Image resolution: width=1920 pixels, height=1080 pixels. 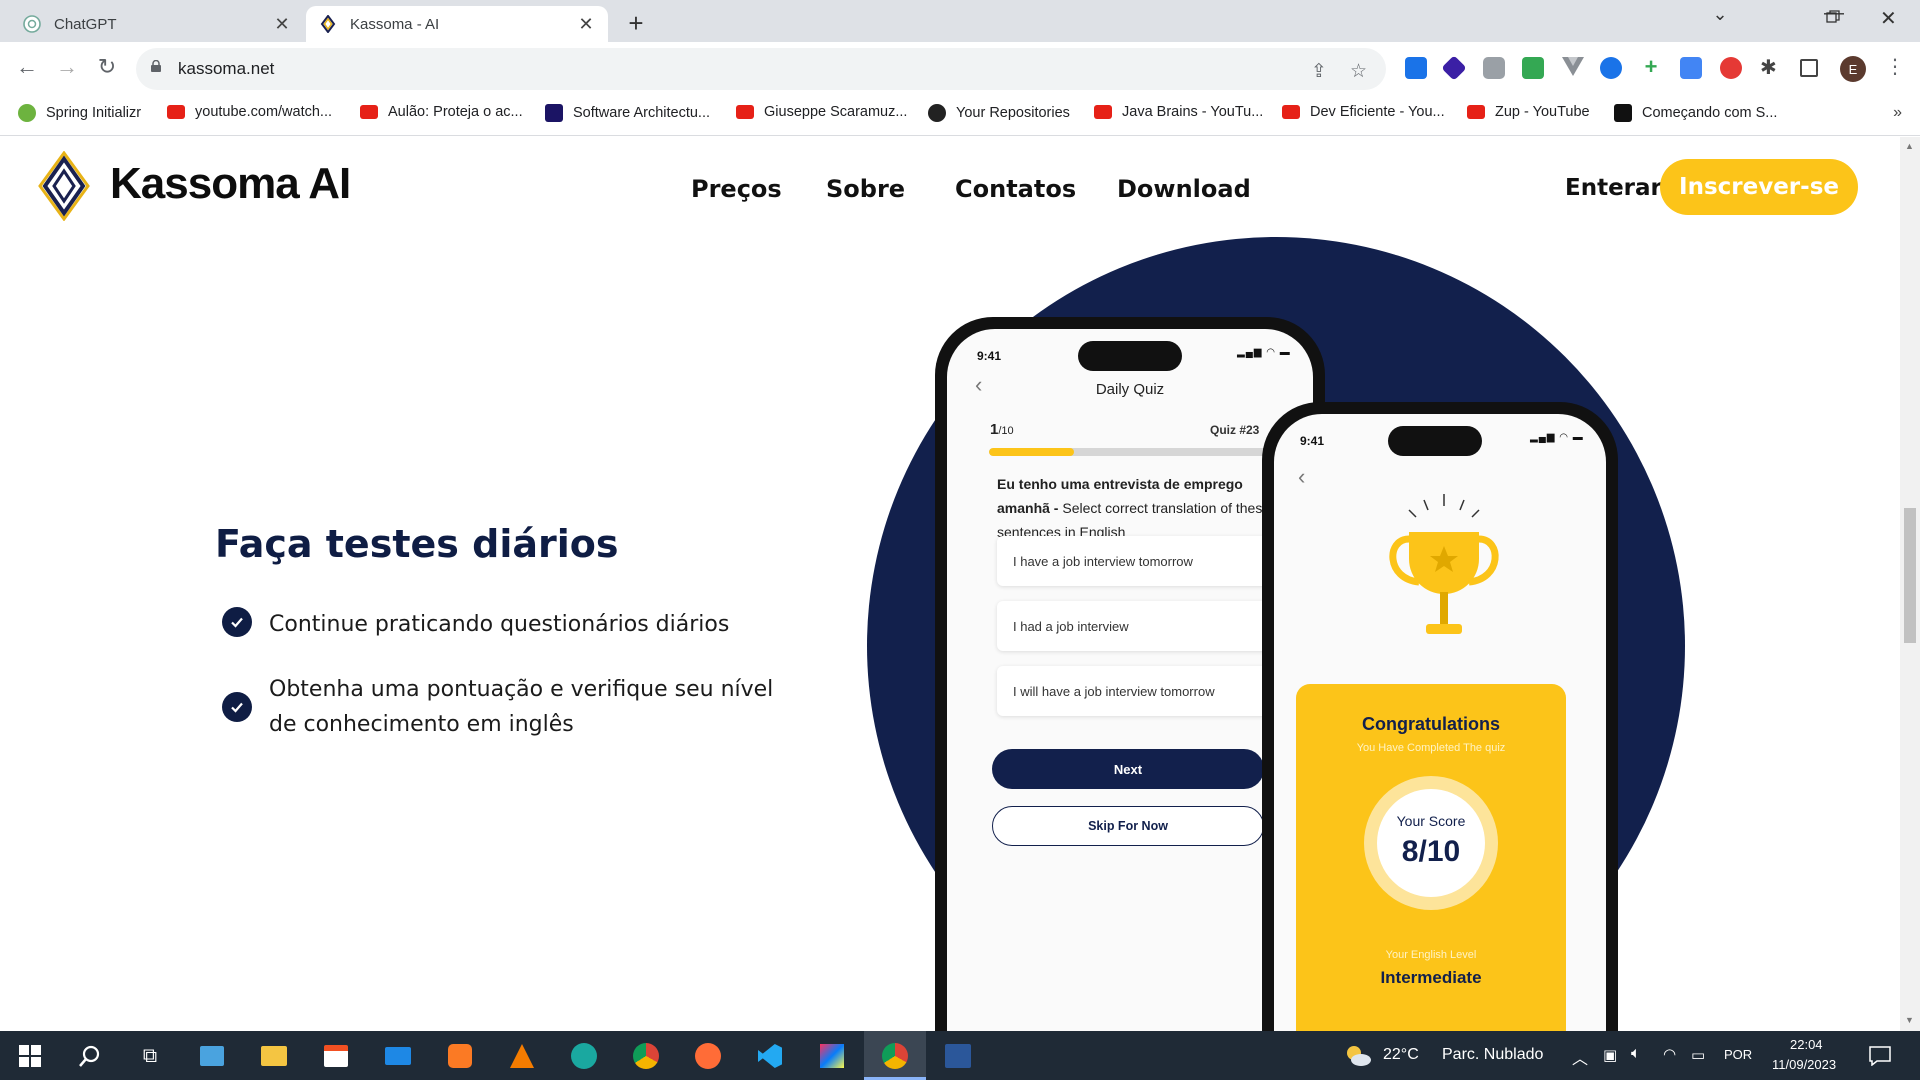 I want to click on edge-icon, so click(x=584, y=1056).